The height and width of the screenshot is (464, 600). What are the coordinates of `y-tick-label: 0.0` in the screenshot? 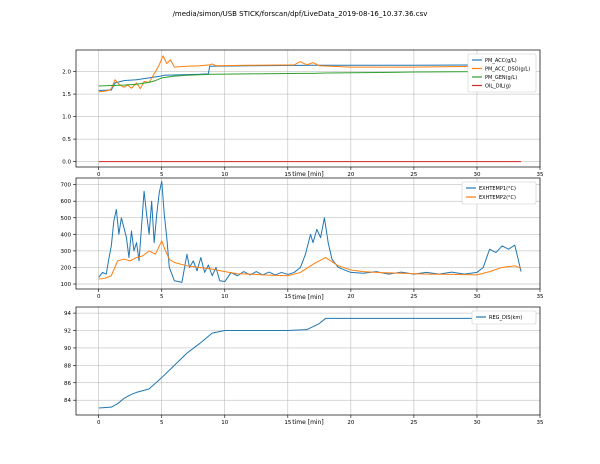 It's located at (66, 163).